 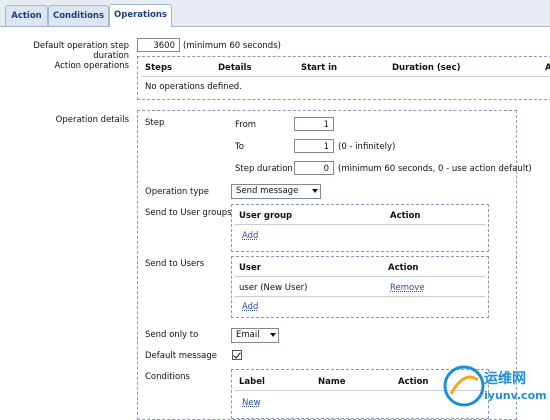 I want to click on default-message-checkbox, so click(x=237, y=355).